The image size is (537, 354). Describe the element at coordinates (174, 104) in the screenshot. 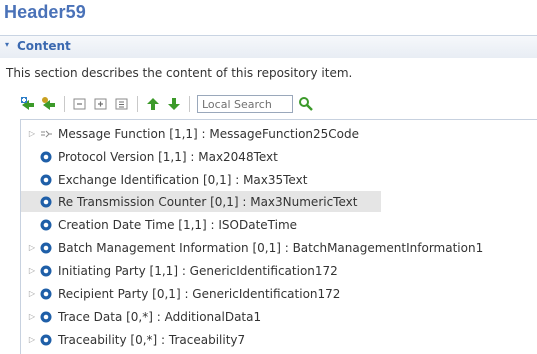

I see `move-down-icon` at that location.